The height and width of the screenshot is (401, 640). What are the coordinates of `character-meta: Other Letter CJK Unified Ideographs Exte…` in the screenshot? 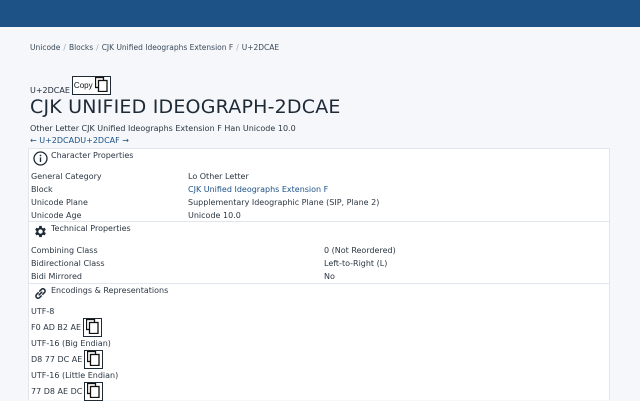 It's located at (163, 128).